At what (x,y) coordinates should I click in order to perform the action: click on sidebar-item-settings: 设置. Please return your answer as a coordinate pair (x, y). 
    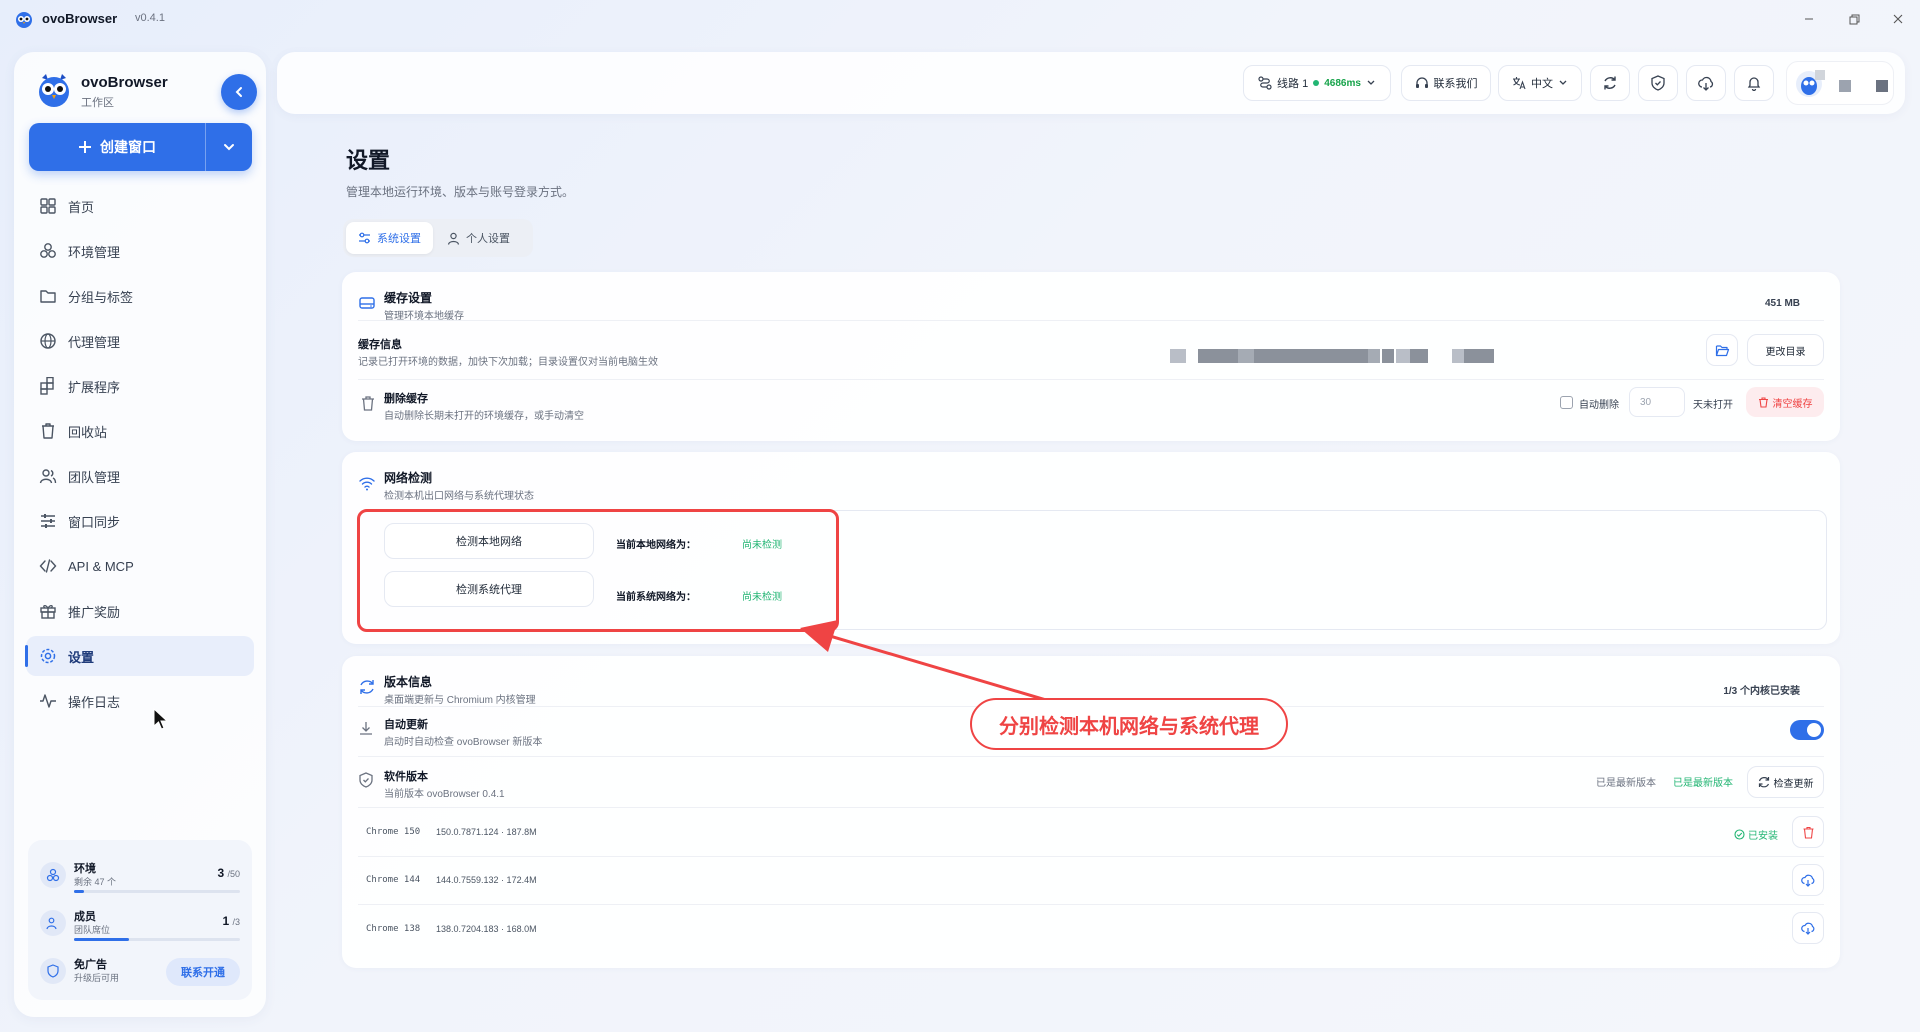
    Looking at the image, I should click on (139, 656).